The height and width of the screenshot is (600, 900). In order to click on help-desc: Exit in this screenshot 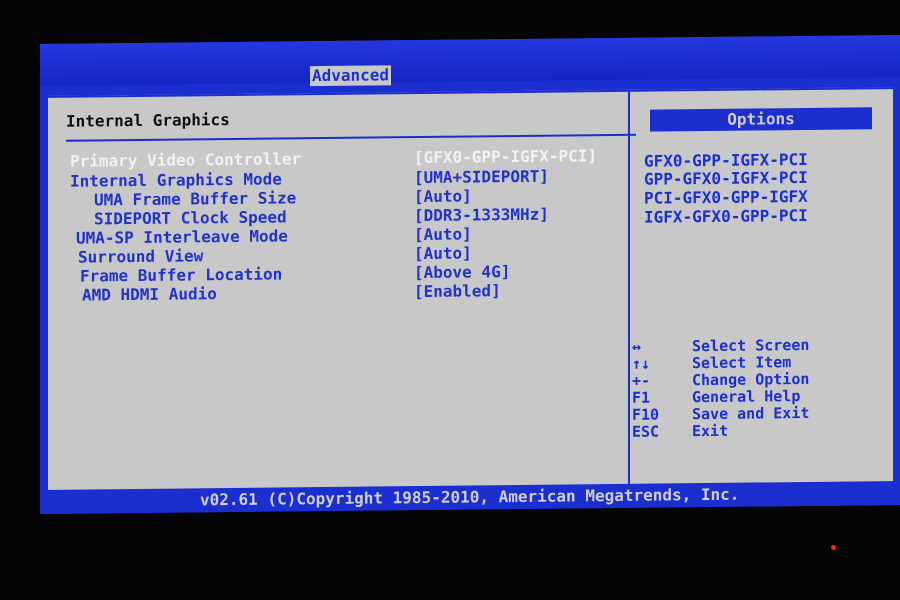, I will do `click(710, 431)`.